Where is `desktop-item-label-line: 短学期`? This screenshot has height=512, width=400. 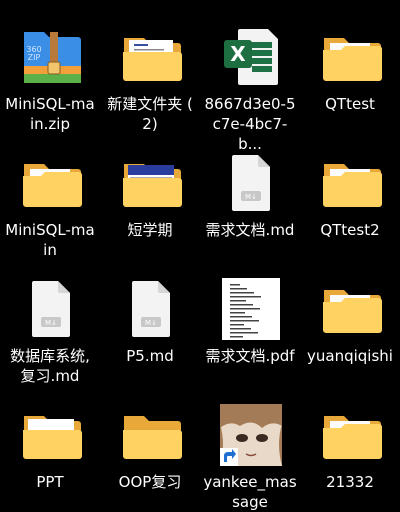 desktop-item-label-line: 短学期 is located at coordinates (150, 230).